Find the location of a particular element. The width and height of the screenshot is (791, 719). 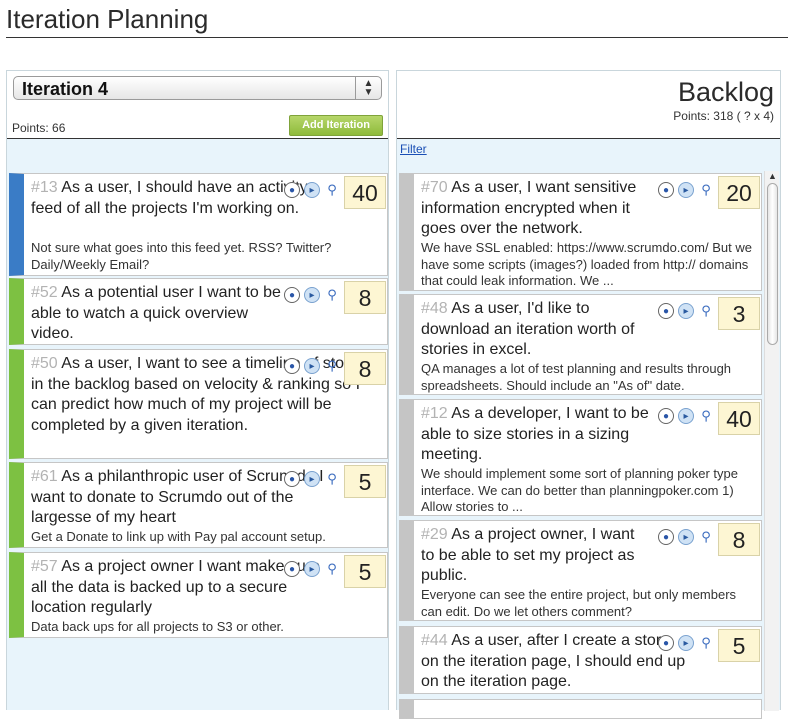

iteration-select: Iteration 4 ▲ ▼ is located at coordinates (197, 88).